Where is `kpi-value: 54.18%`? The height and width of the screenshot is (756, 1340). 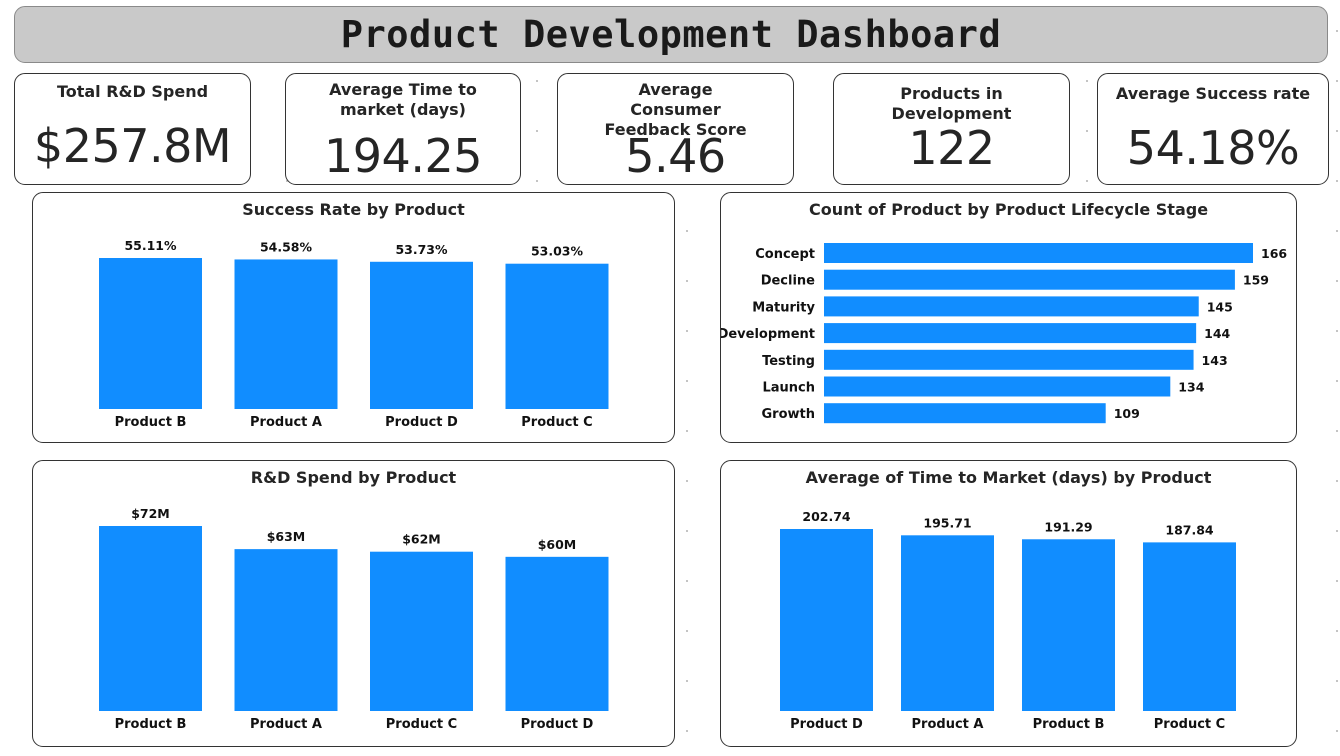
kpi-value: 54.18% is located at coordinates (1213, 148).